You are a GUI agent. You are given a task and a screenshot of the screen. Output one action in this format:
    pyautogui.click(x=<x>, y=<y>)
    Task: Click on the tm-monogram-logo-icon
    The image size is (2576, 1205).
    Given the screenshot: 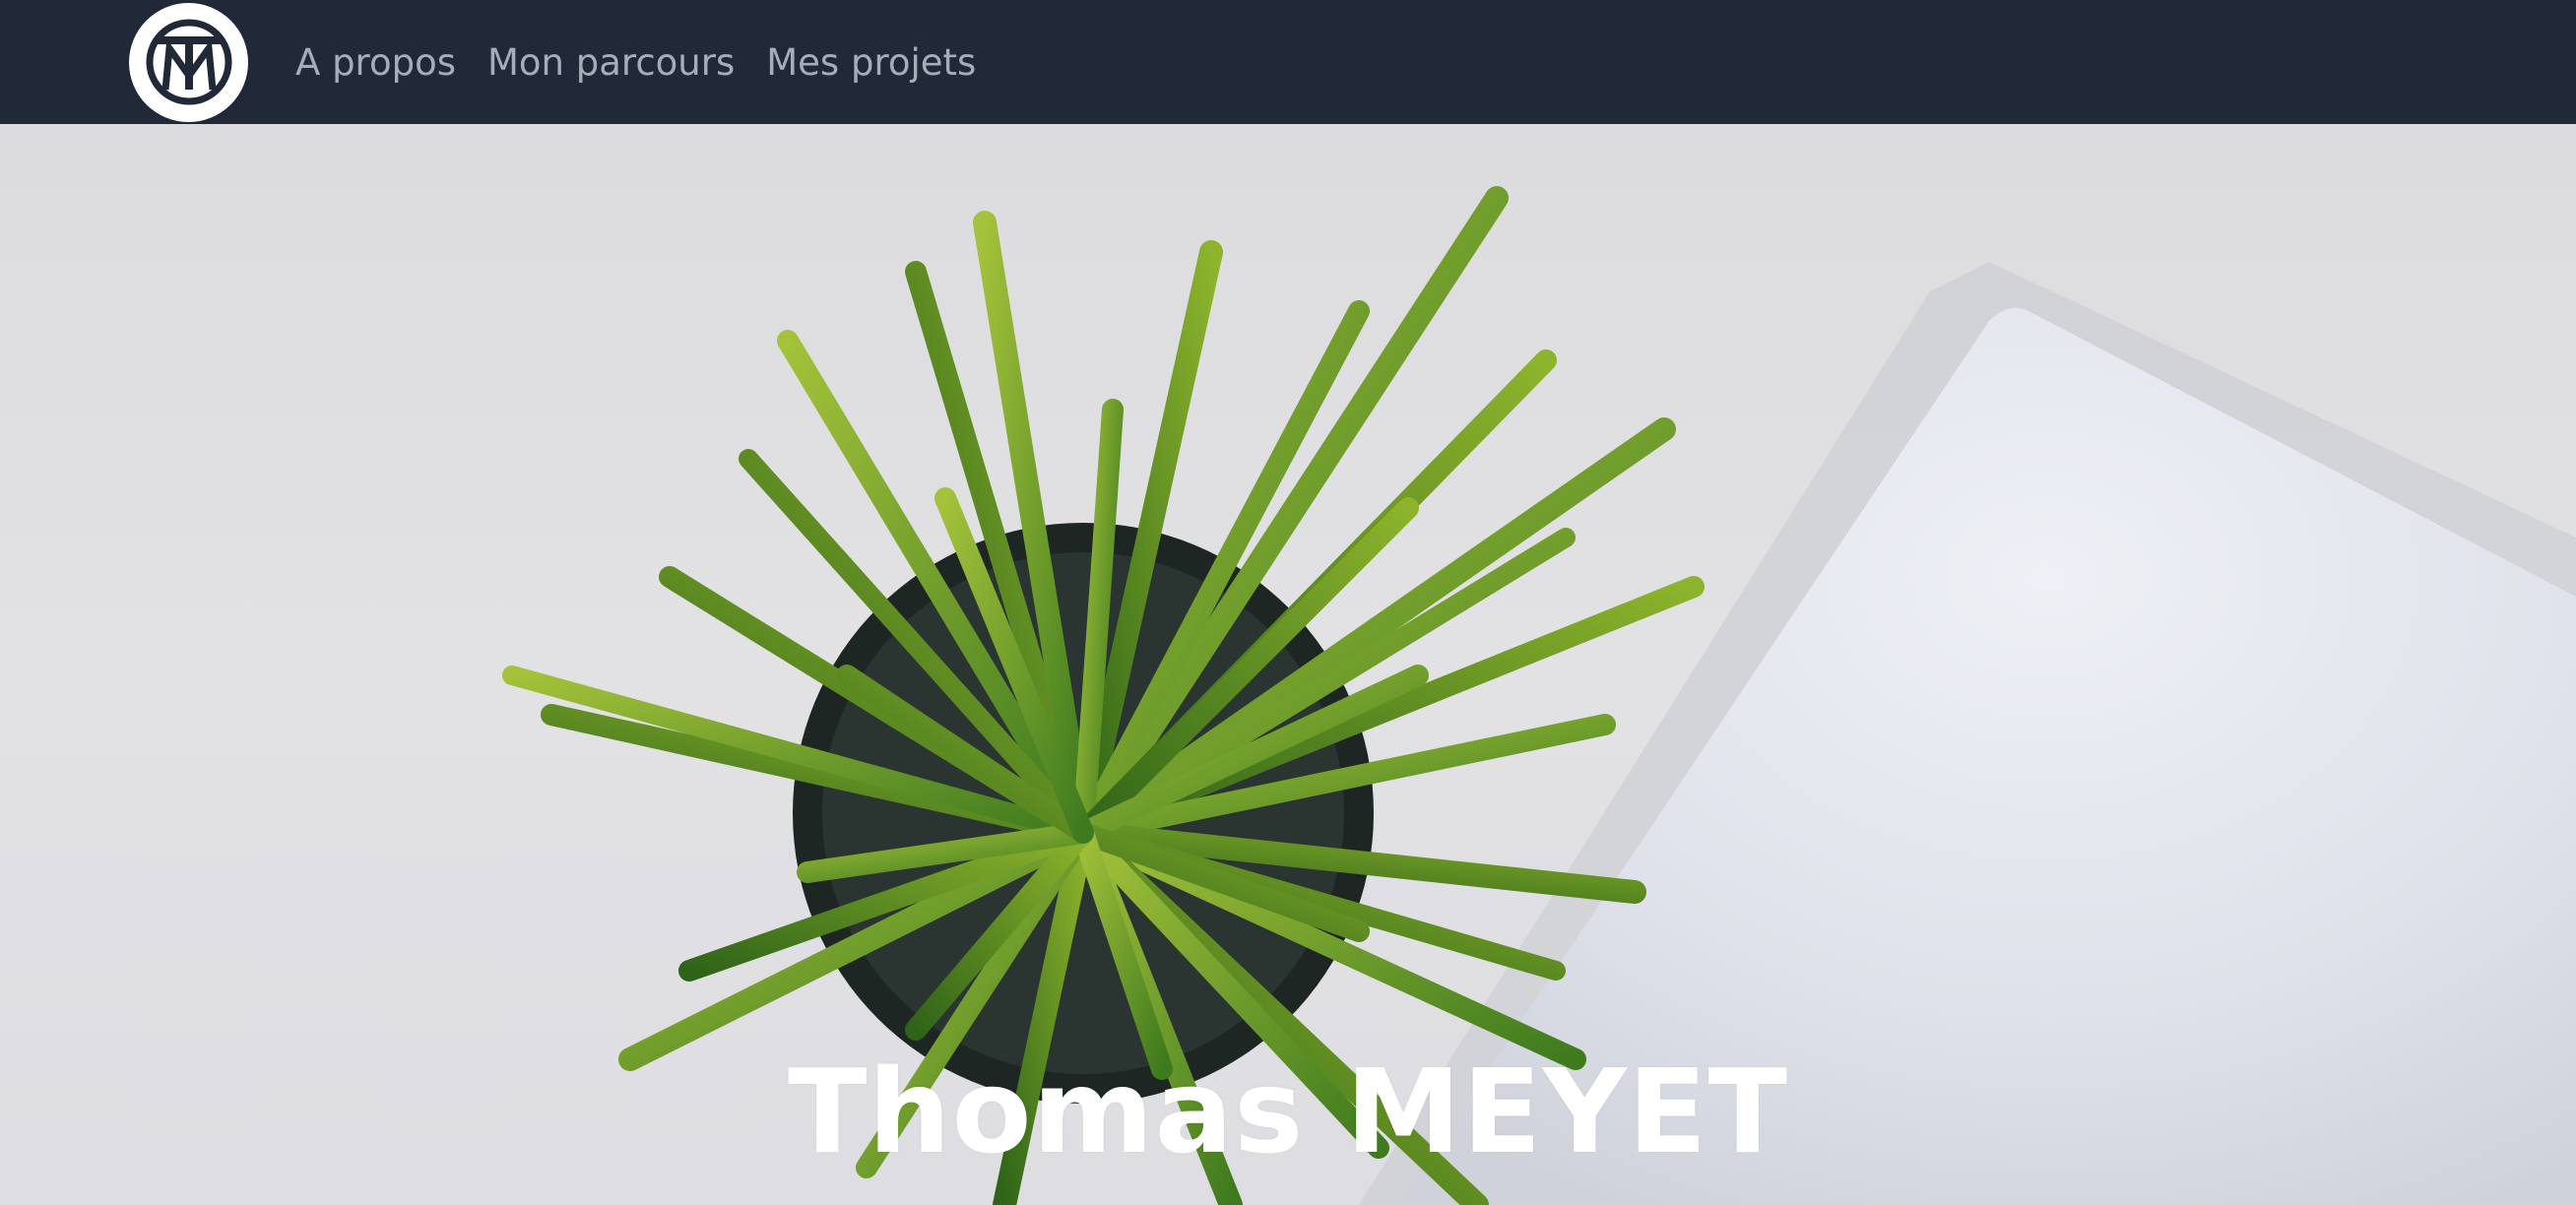 What is the action you would take?
    pyautogui.click(x=188, y=62)
    